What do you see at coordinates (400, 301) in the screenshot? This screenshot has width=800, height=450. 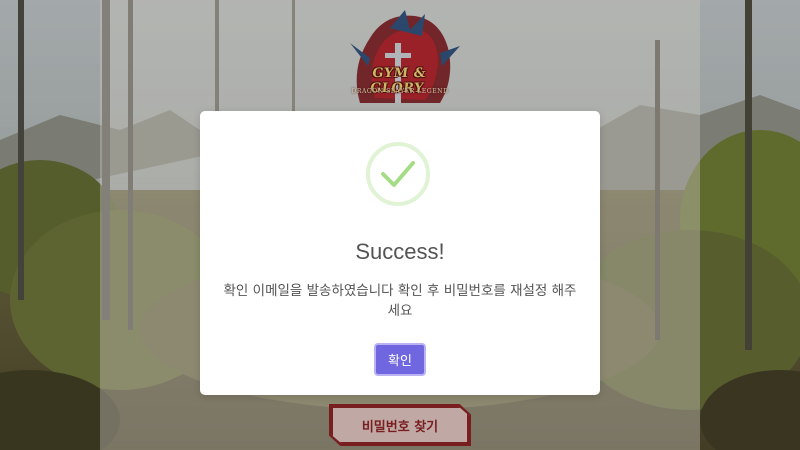 I see `dialog-message: 확인 이메일을 발송하였습니다 확인 후 비밀번호를 재설정 해주세요` at bounding box center [400, 301].